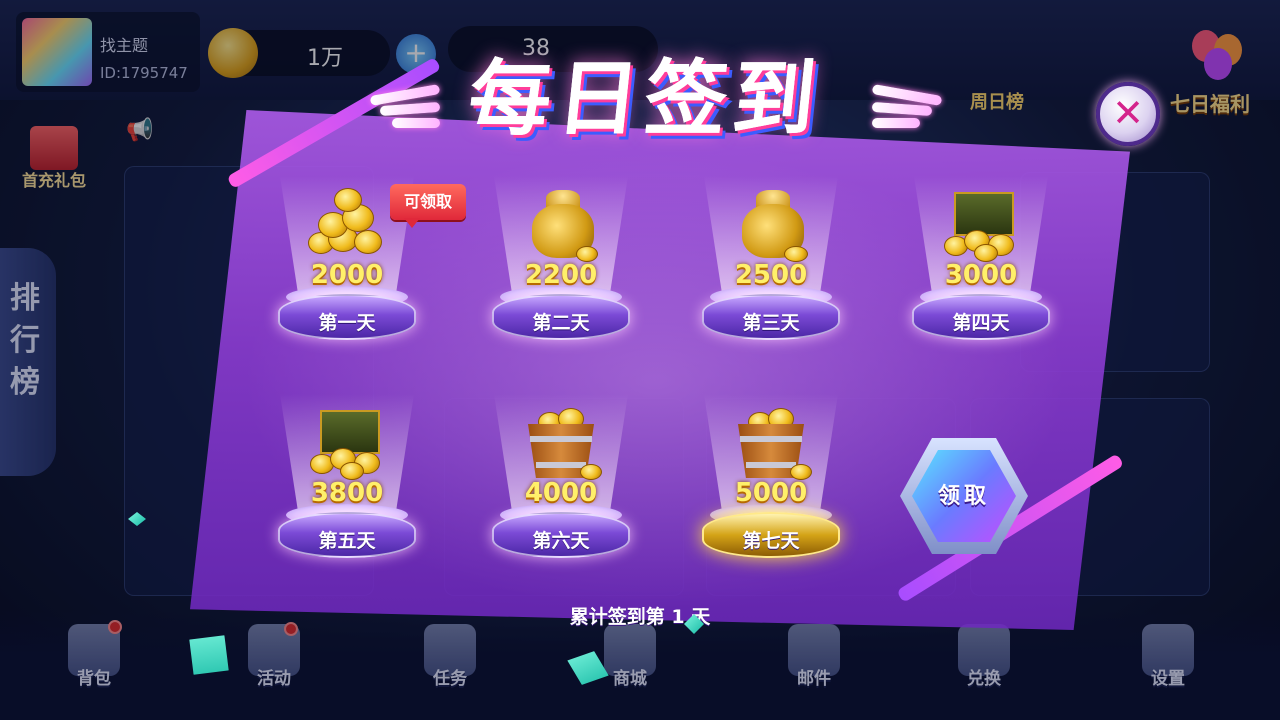 This screenshot has height=720, width=1280. Describe the element at coordinates (771, 275) in the screenshot. I see `reward-amount: 2500` at that location.